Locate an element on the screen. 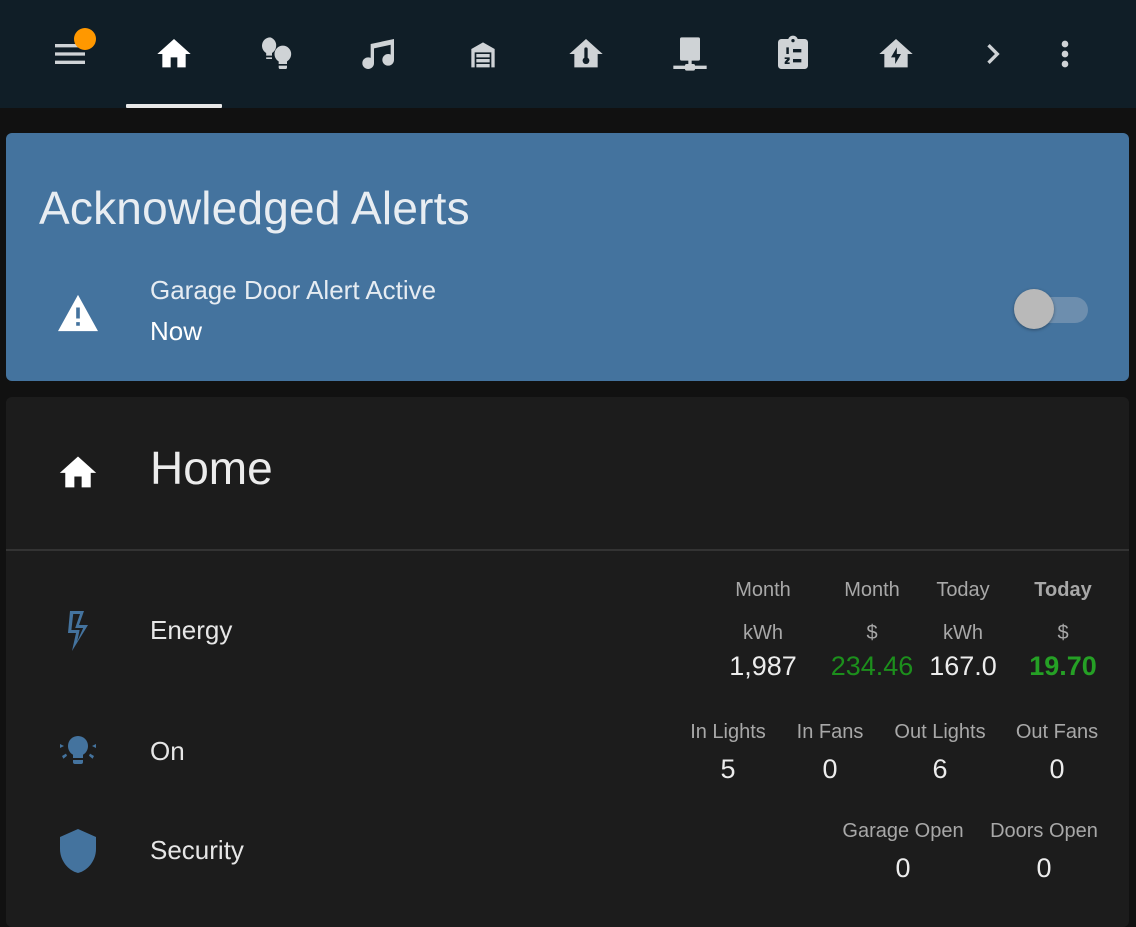  more-tabs-button is located at coordinates (993, 54).